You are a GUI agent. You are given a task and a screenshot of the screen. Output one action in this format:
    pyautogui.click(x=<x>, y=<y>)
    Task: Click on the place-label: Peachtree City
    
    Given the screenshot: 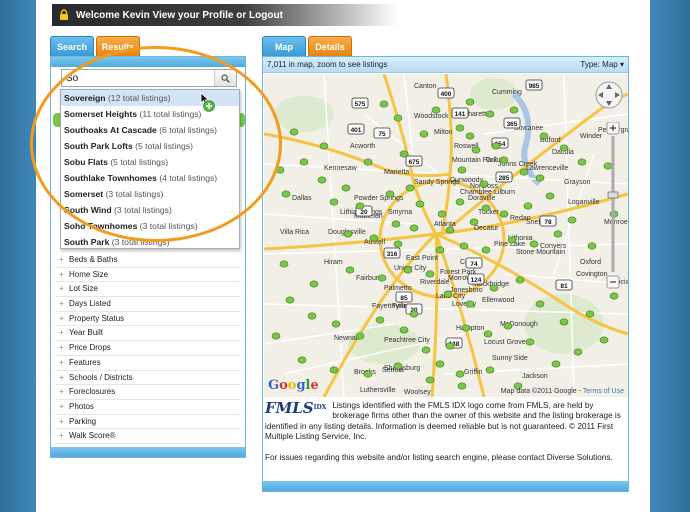 What is the action you would take?
    pyautogui.click(x=407, y=340)
    